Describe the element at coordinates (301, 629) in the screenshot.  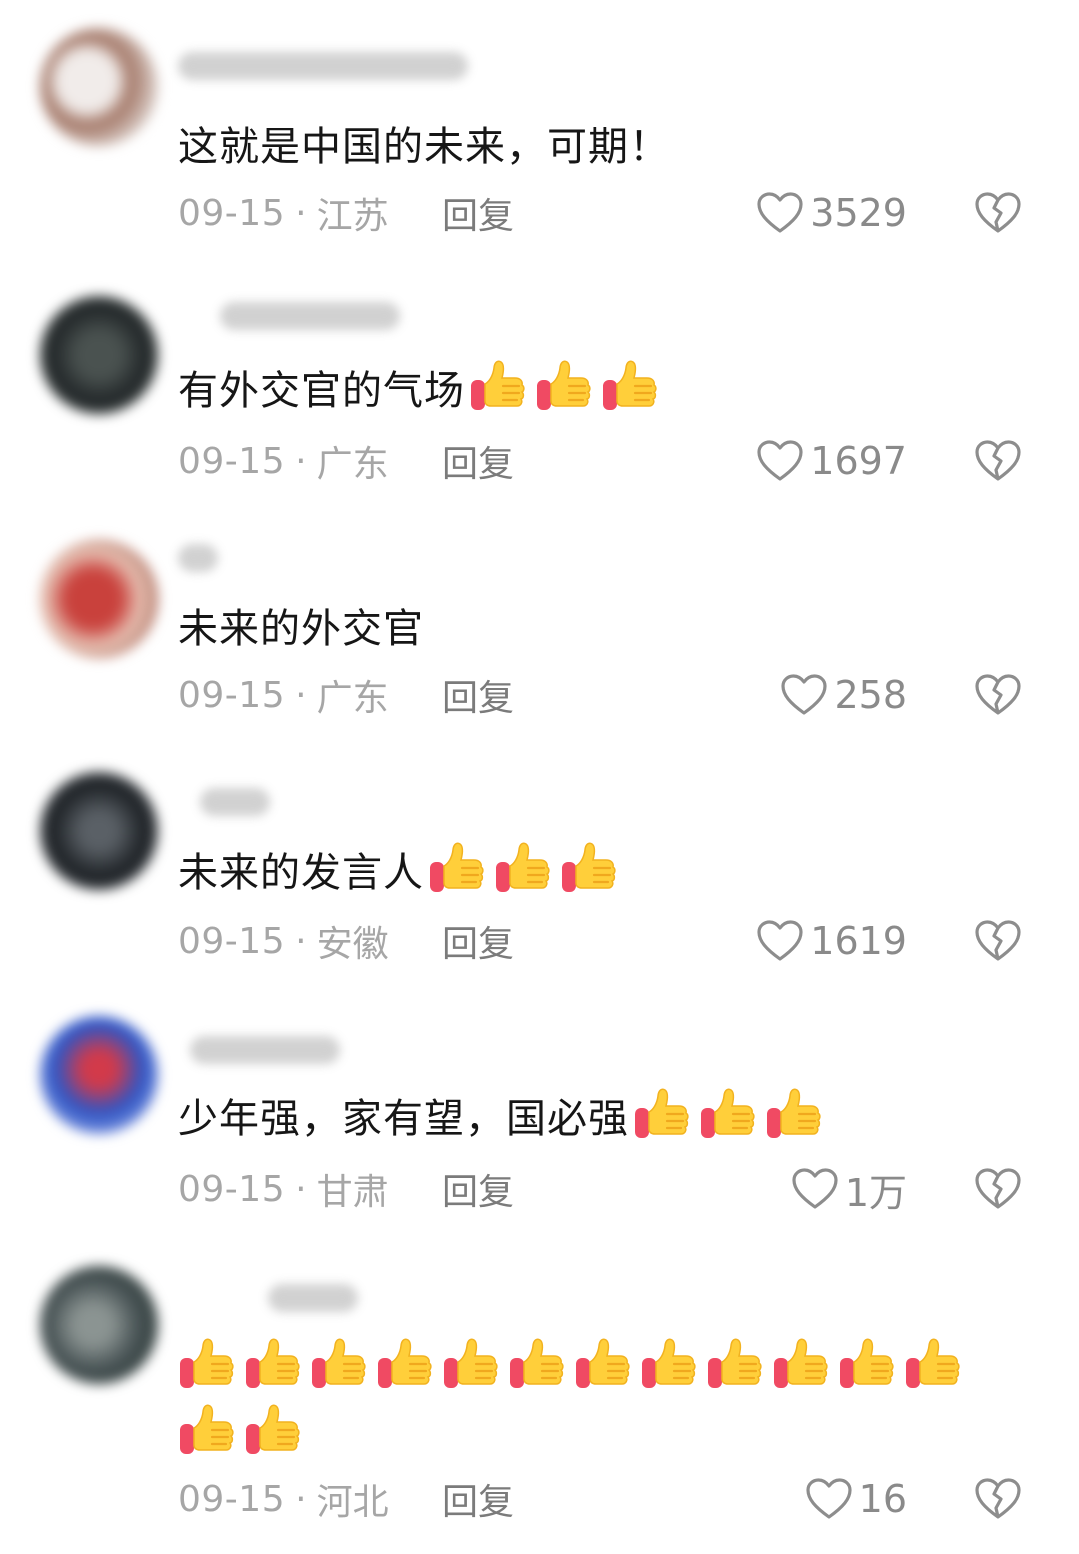
I see `comment-text: 未来的外交官` at that location.